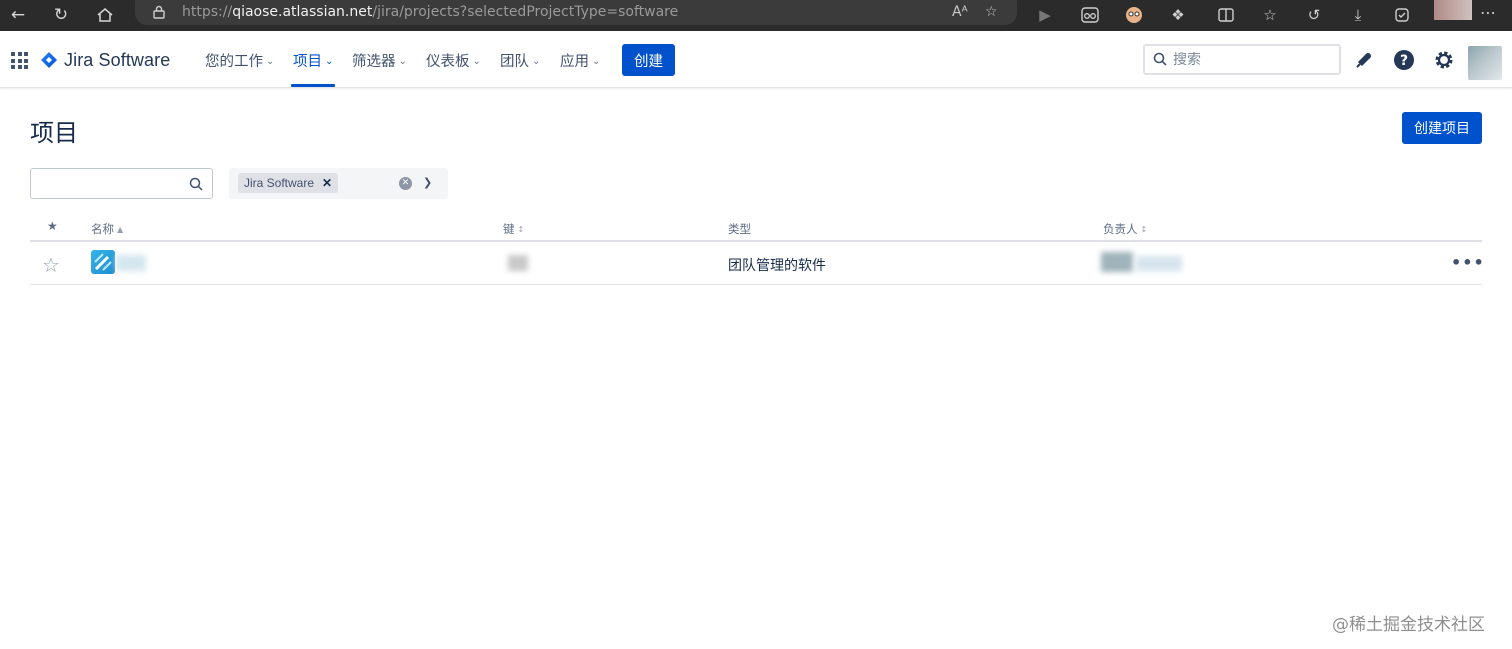 The height and width of the screenshot is (649, 1512). What do you see at coordinates (1159, 263) in the screenshot?
I see `lead-name-link` at bounding box center [1159, 263].